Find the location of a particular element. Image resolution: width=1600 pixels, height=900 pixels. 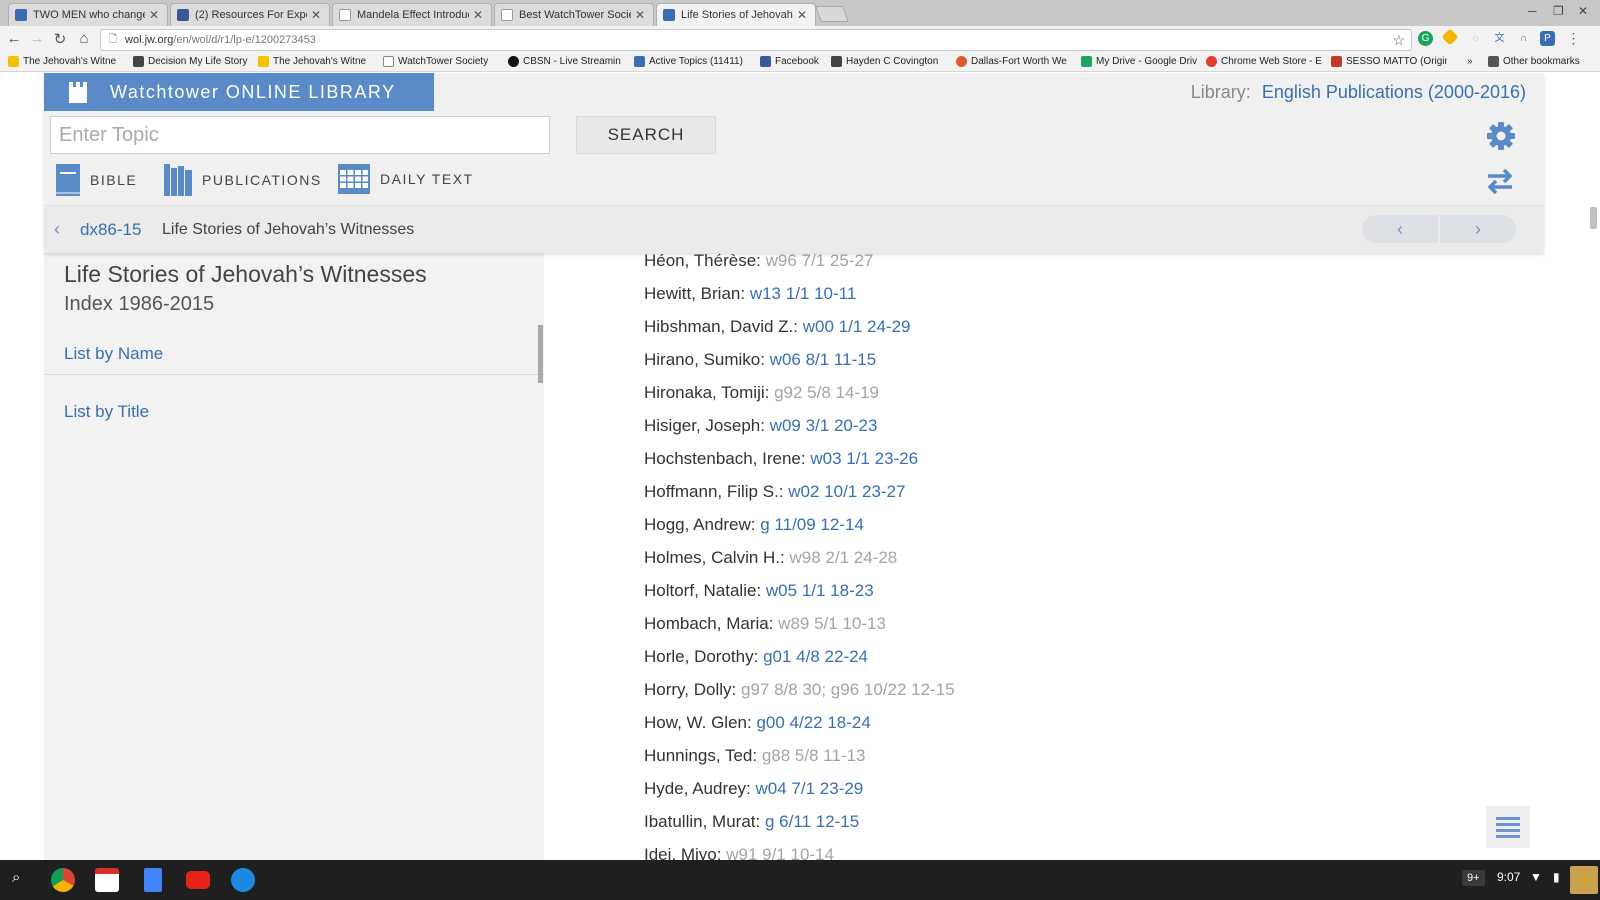

browser-tab-1: TWO MEN who changed ✕ is located at coordinates (88, 14).